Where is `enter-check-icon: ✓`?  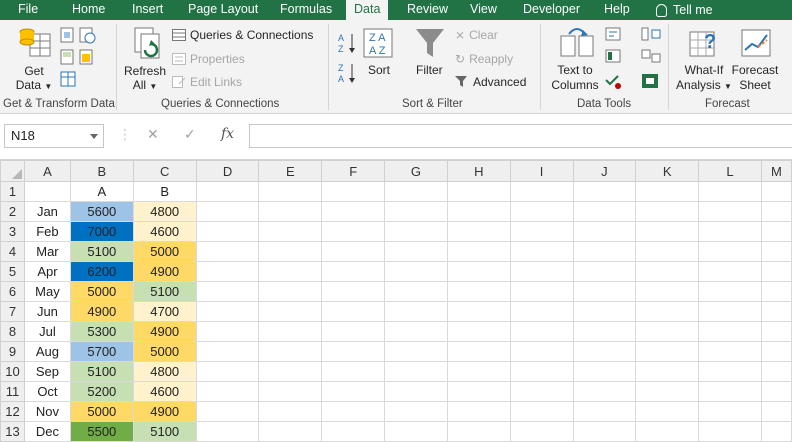
enter-check-icon: ✓ is located at coordinates (190, 134).